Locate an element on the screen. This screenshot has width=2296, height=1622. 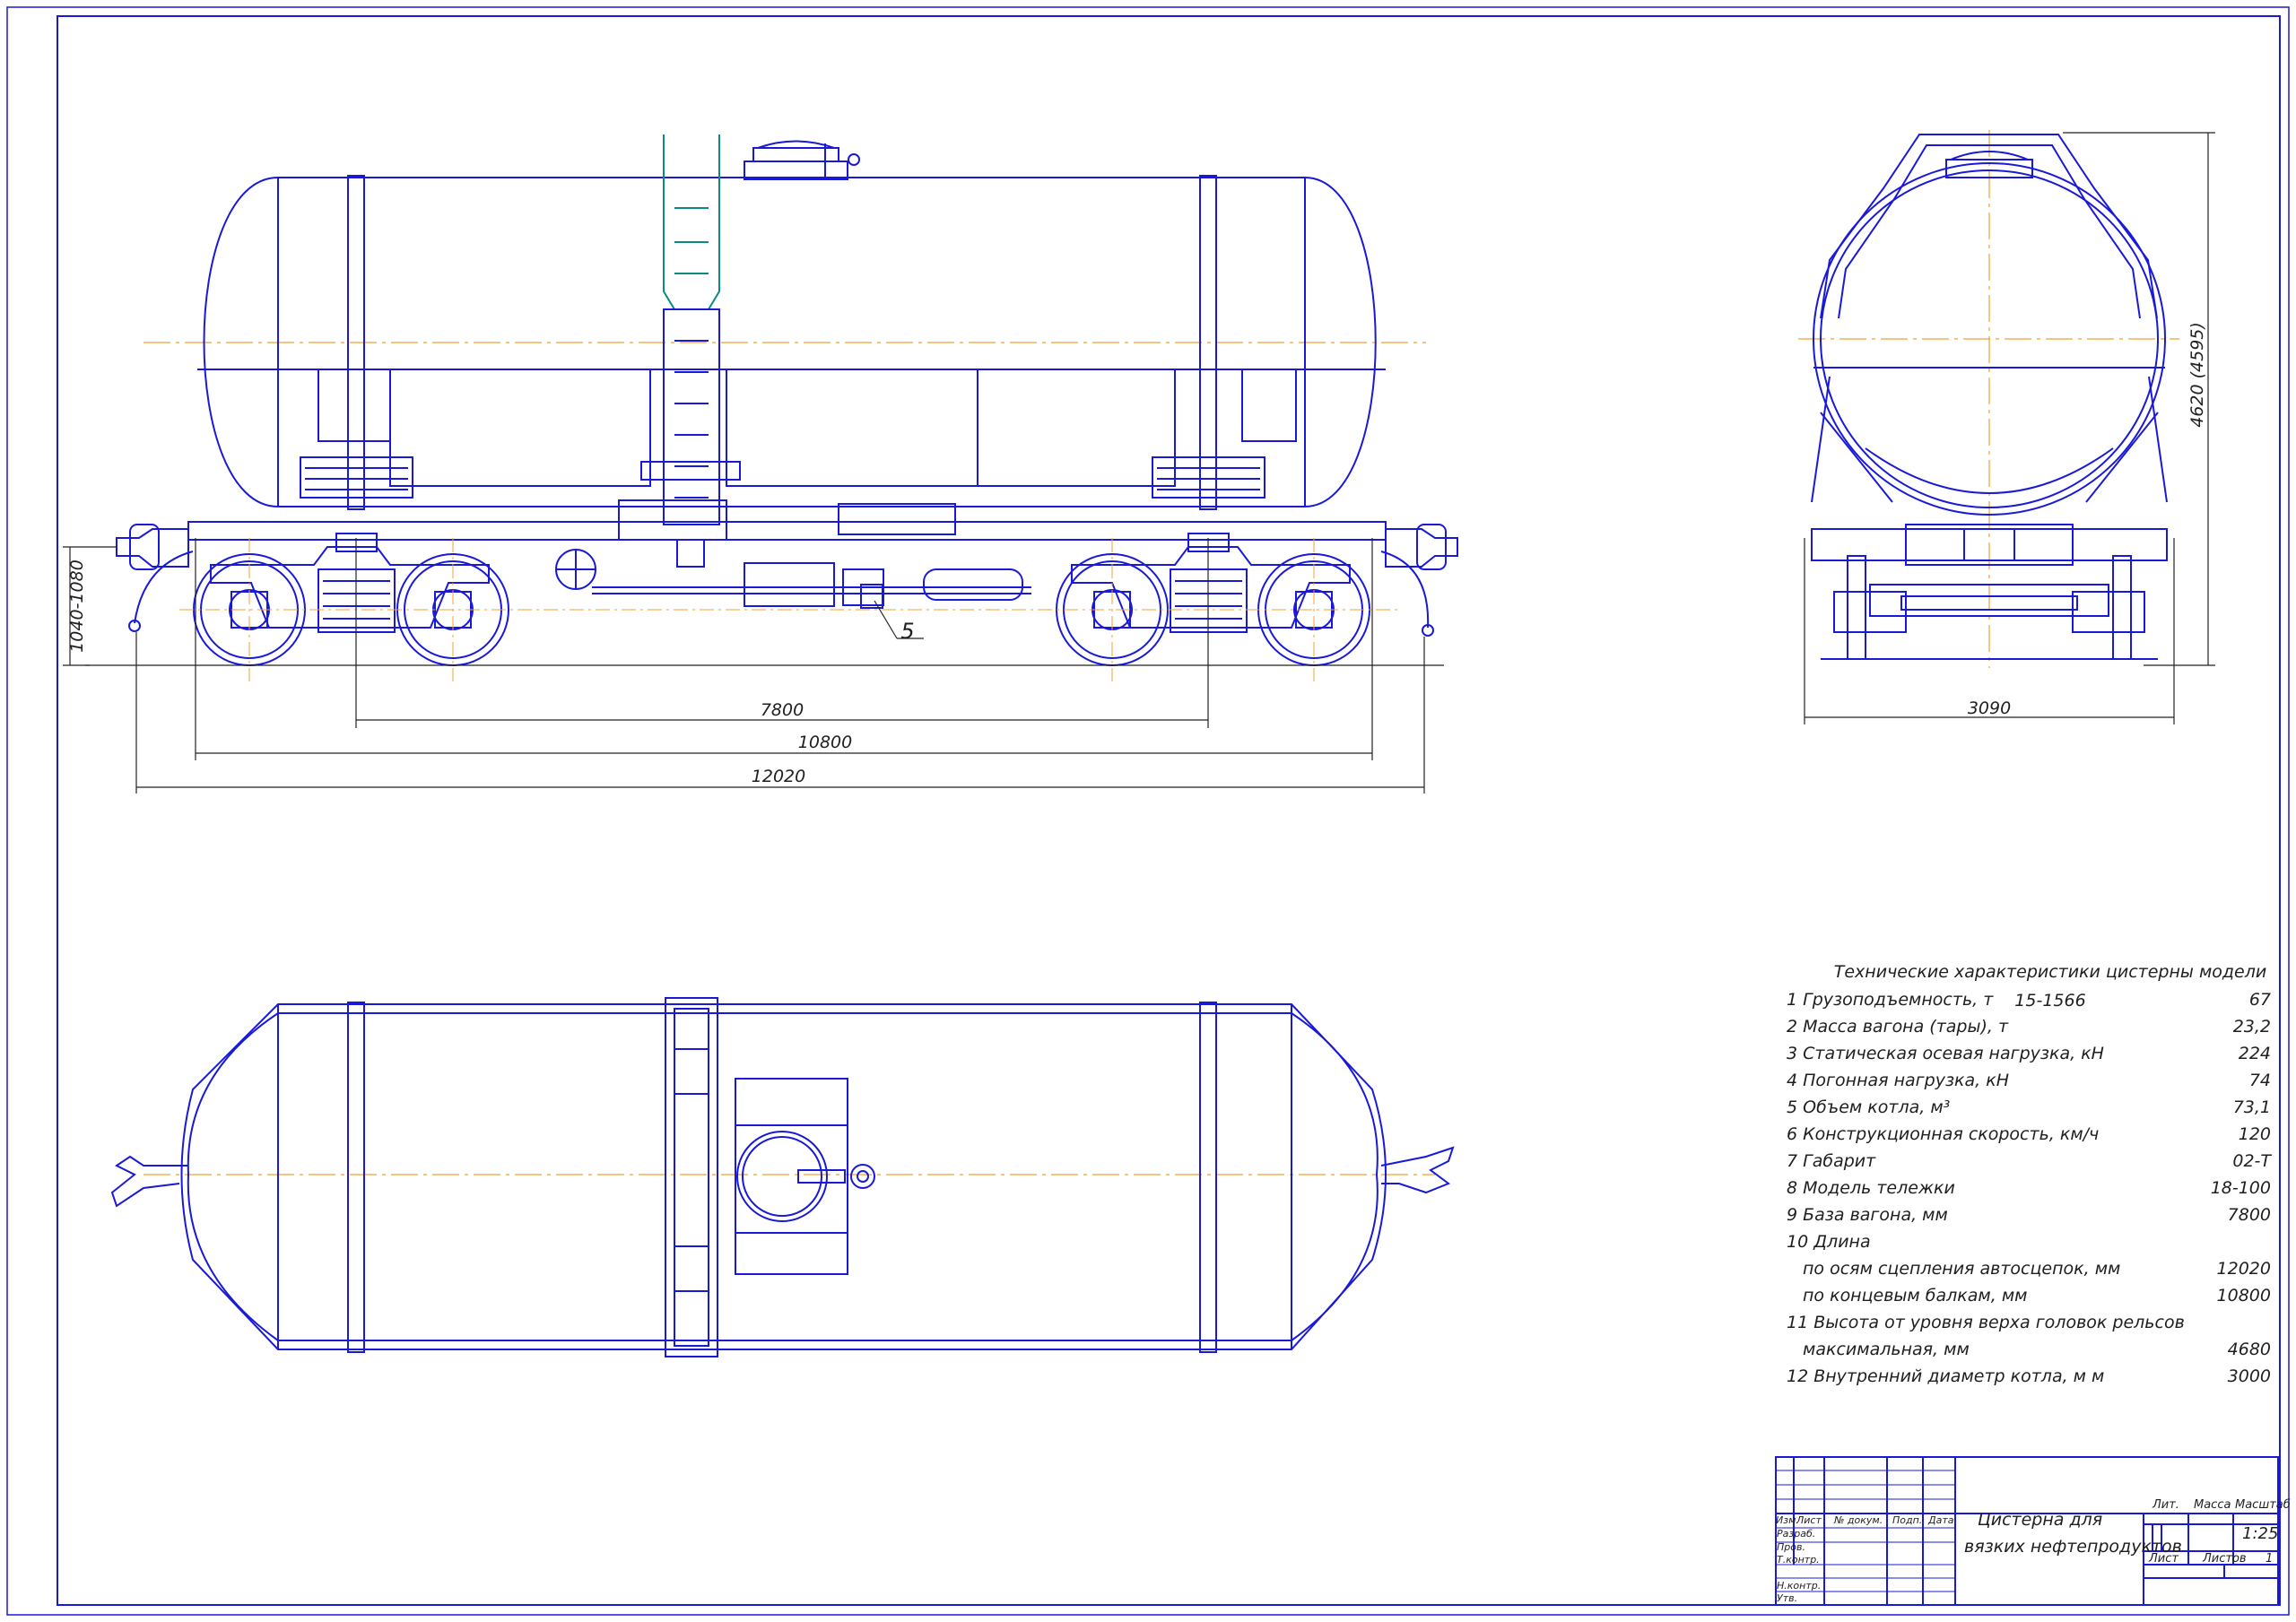
tb-massa: Масса is located at coordinates (2212, 1505).